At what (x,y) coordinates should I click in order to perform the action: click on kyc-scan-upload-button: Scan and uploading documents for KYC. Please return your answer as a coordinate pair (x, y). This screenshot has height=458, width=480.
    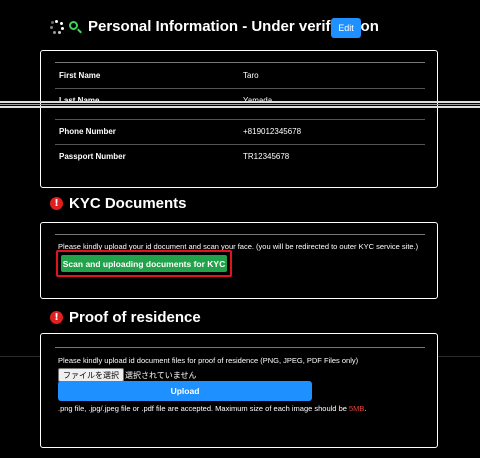
    Looking at the image, I should click on (144, 263).